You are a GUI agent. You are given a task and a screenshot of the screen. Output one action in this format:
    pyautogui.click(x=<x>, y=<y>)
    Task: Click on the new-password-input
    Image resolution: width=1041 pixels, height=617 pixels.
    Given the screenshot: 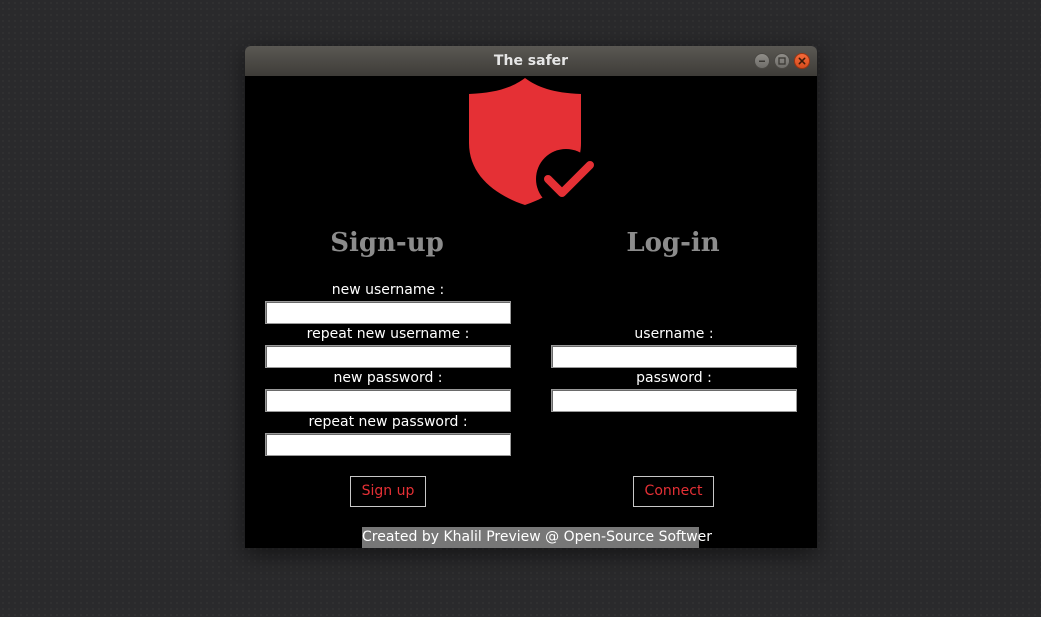 What is the action you would take?
    pyautogui.click(x=388, y=400)
    